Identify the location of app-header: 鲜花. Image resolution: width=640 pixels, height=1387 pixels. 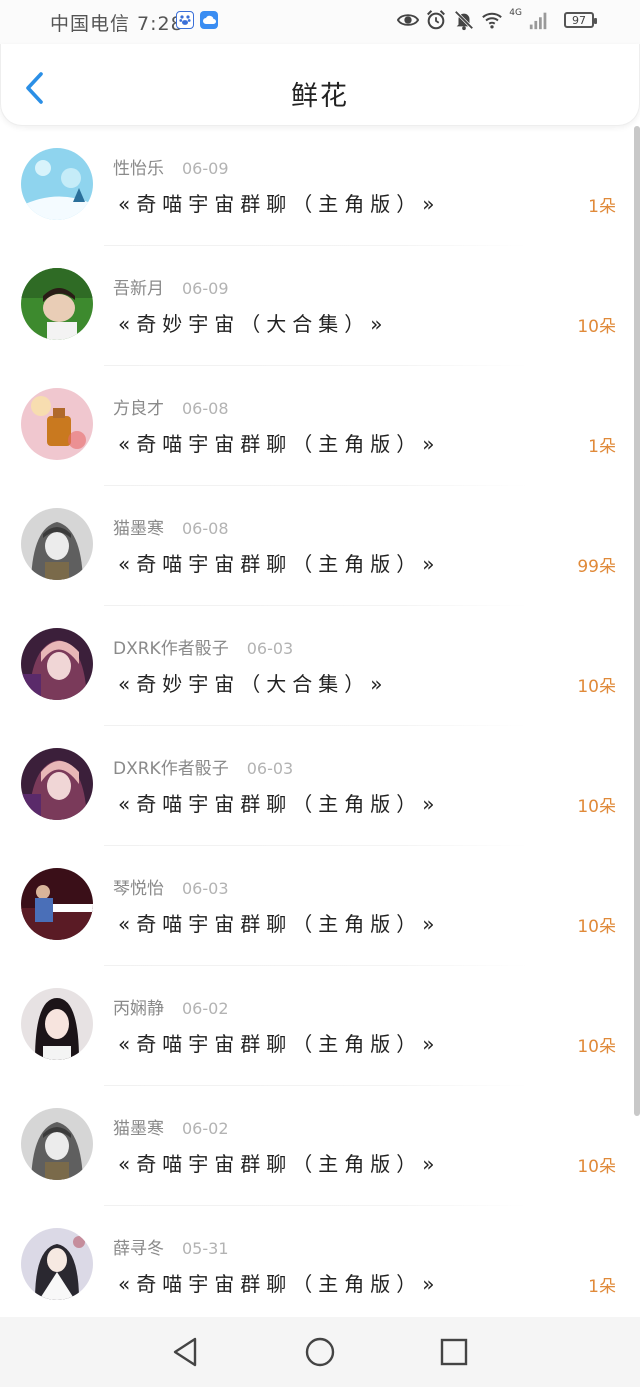
(320, 85).